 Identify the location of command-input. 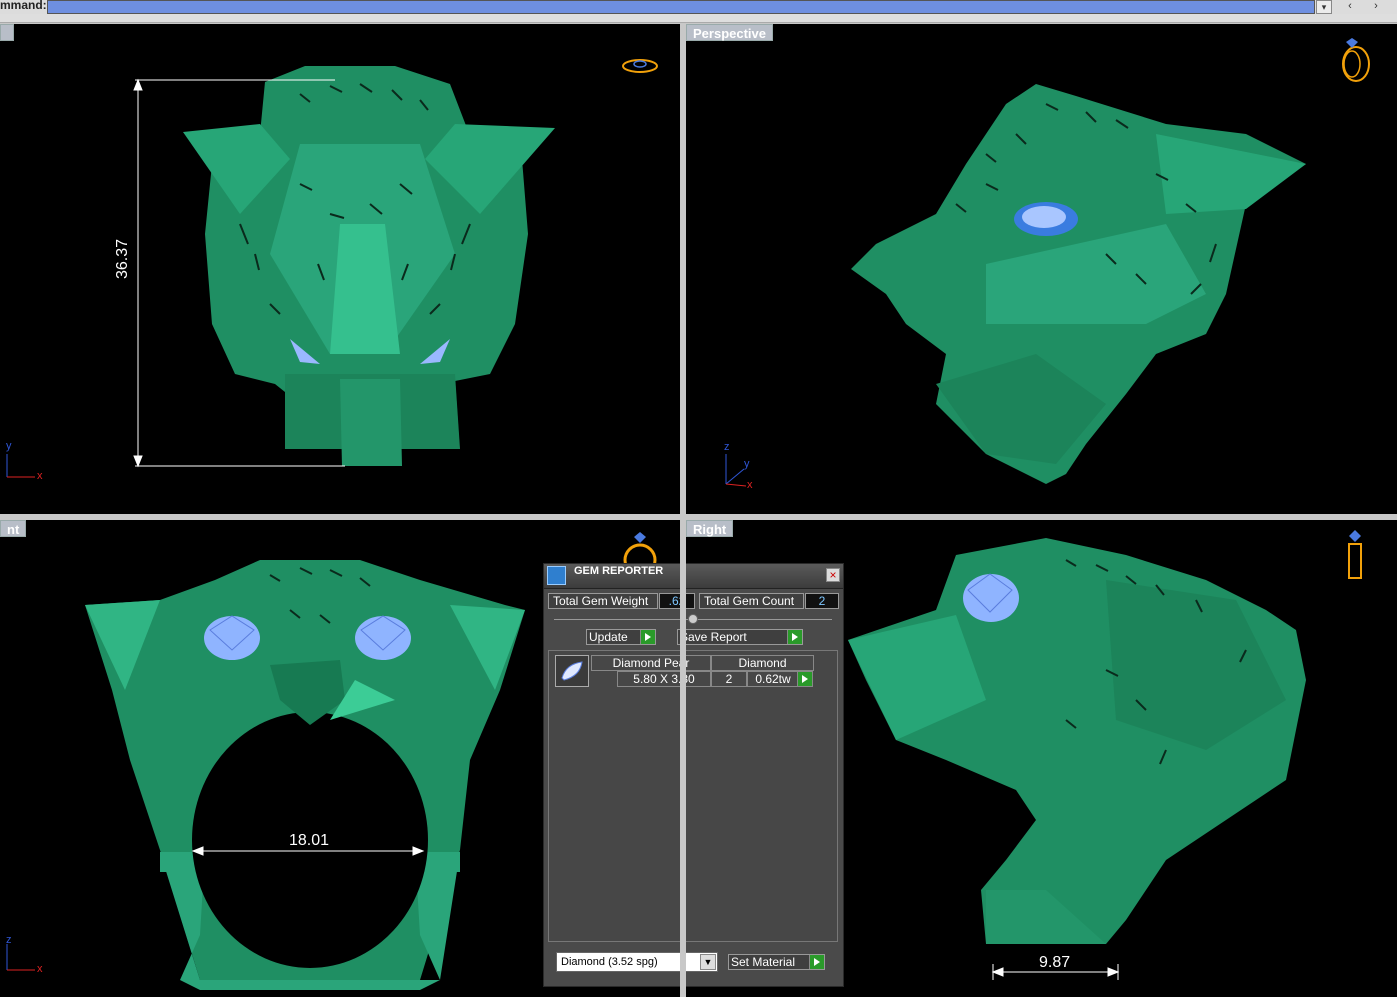
(681, 7).